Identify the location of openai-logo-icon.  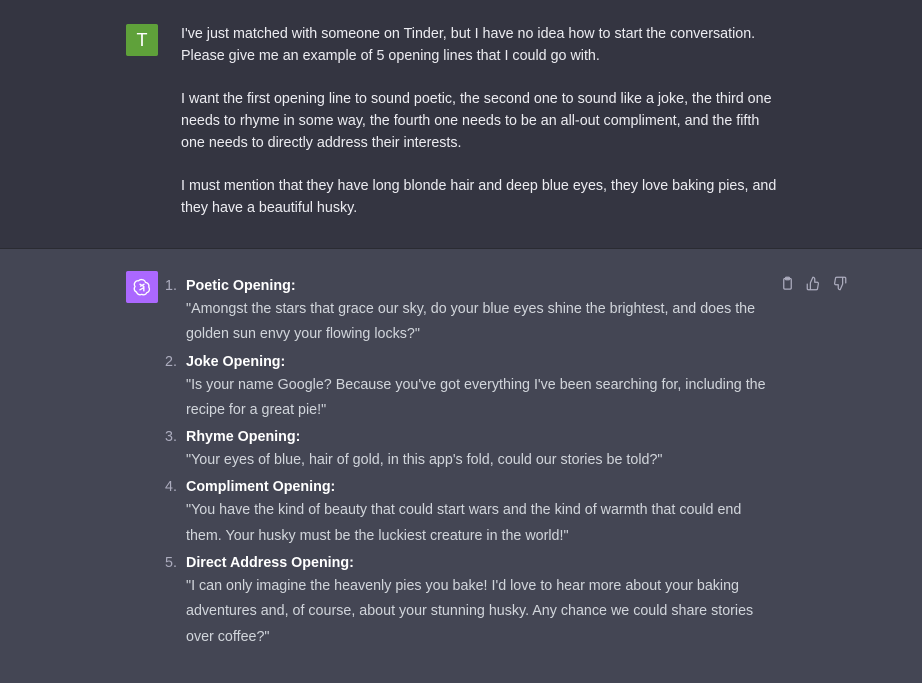
(142, 287).